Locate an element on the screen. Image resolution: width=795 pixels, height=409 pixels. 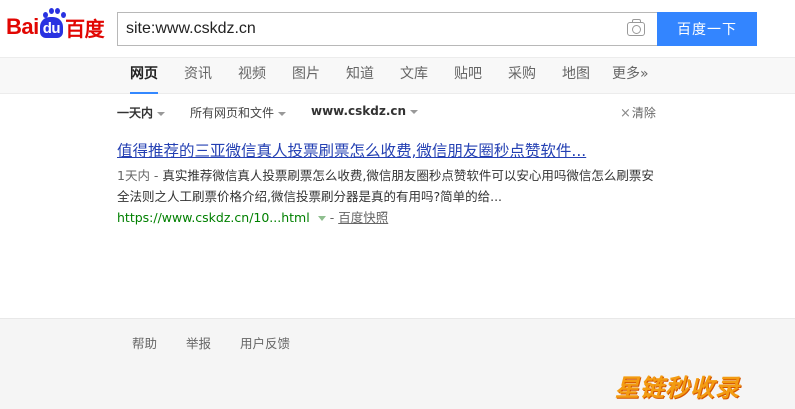
type-filter: 所有网页和文件 is located at coordinates (238, 112).